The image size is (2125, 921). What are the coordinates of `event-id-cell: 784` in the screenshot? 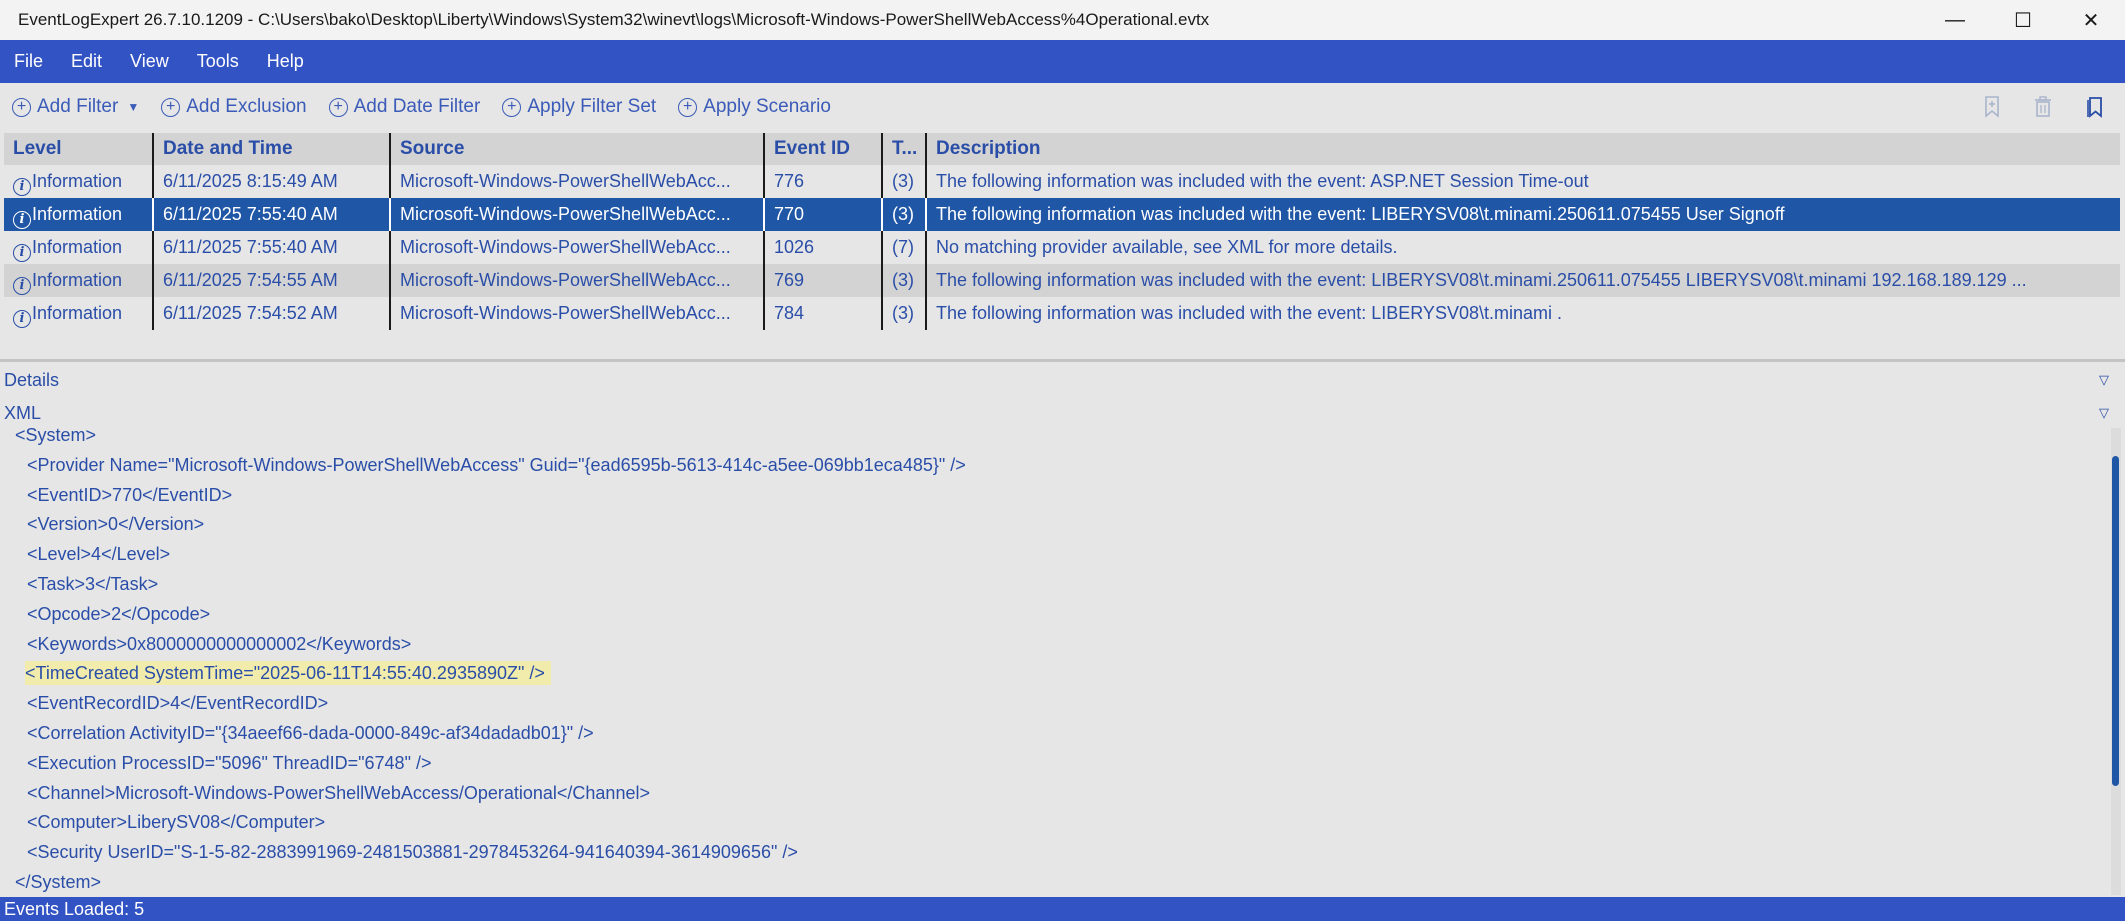 It's located at (824, 313).